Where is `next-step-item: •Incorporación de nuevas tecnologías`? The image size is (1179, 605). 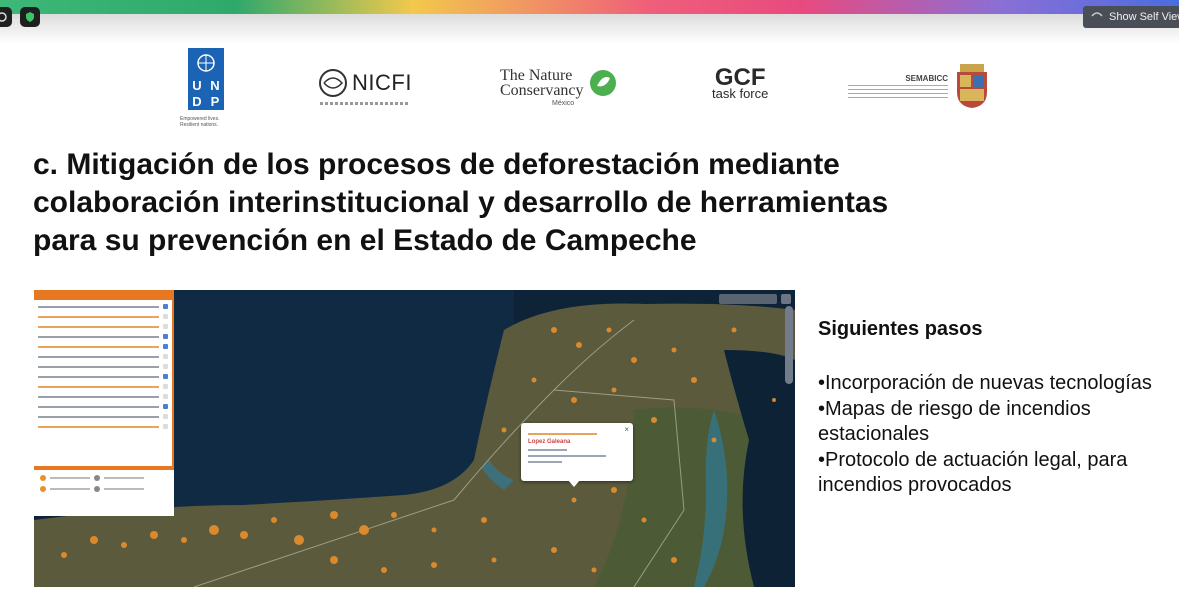 next-step-item: •Incorporación de nuevas tecnologías is located at coordinates (985, 383).